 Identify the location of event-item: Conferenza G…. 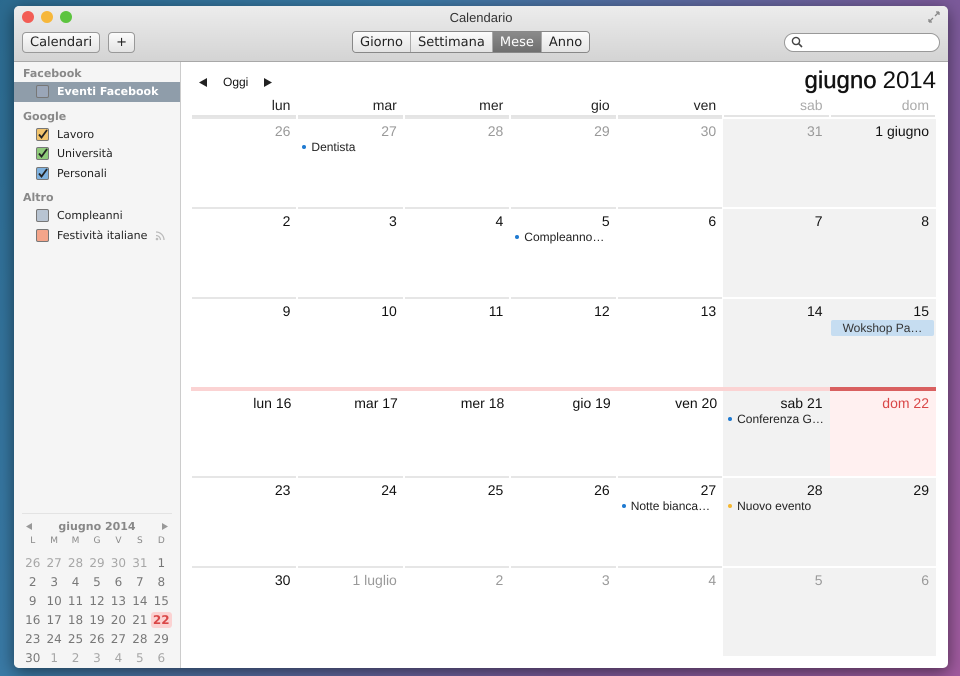
(775, 419).